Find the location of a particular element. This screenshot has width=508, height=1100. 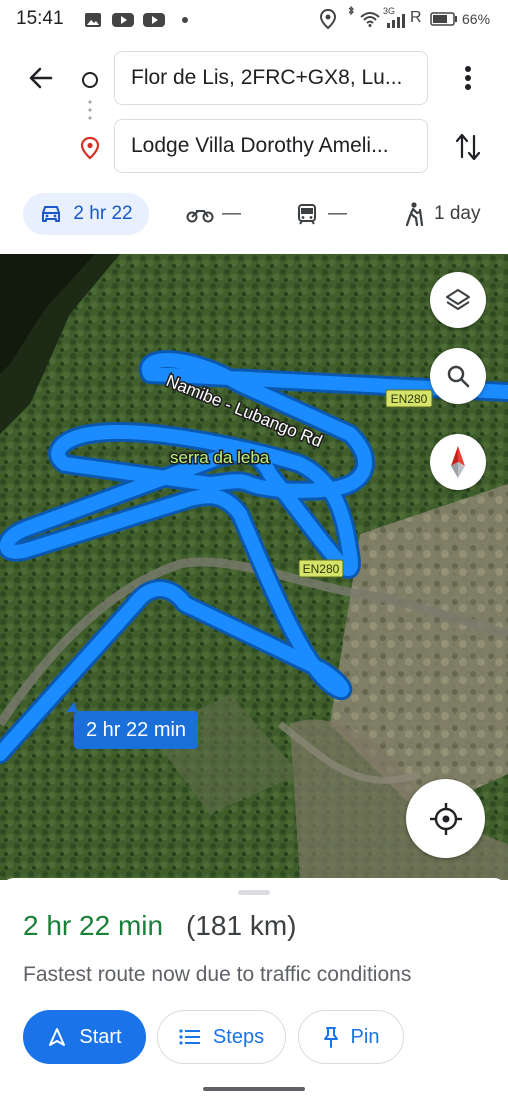

back-button is located at coordinates (40, 80).